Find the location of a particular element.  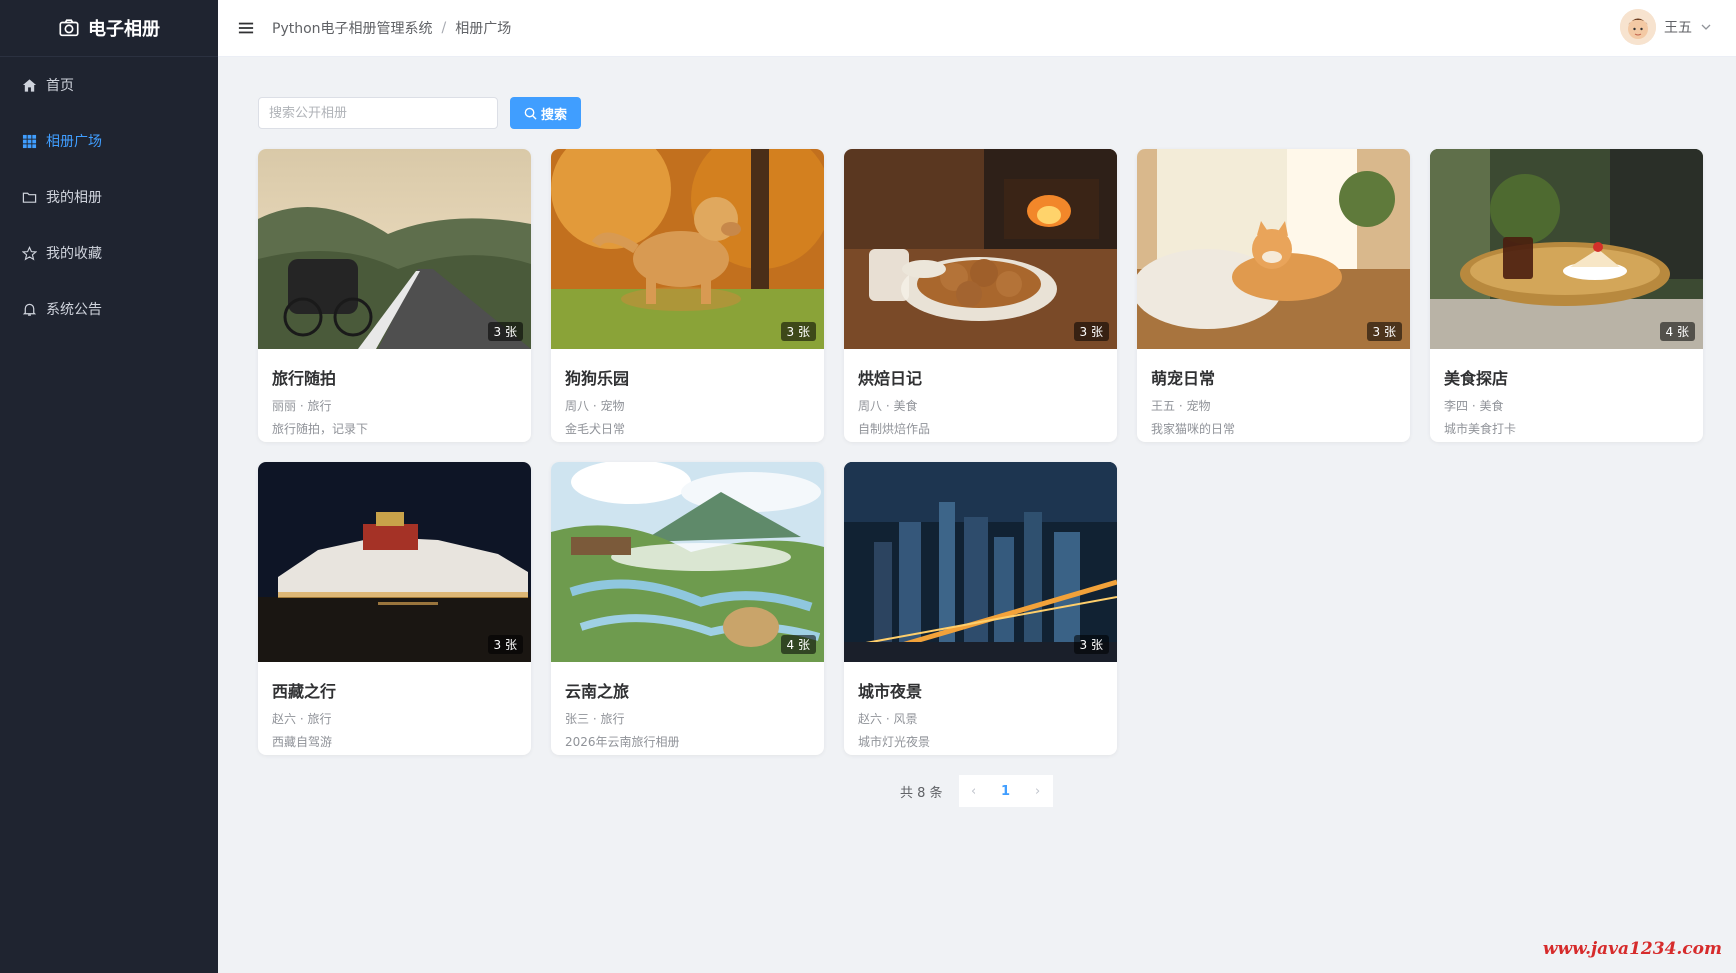

pagination-next-button: › is located at coordinates (1037, 791).